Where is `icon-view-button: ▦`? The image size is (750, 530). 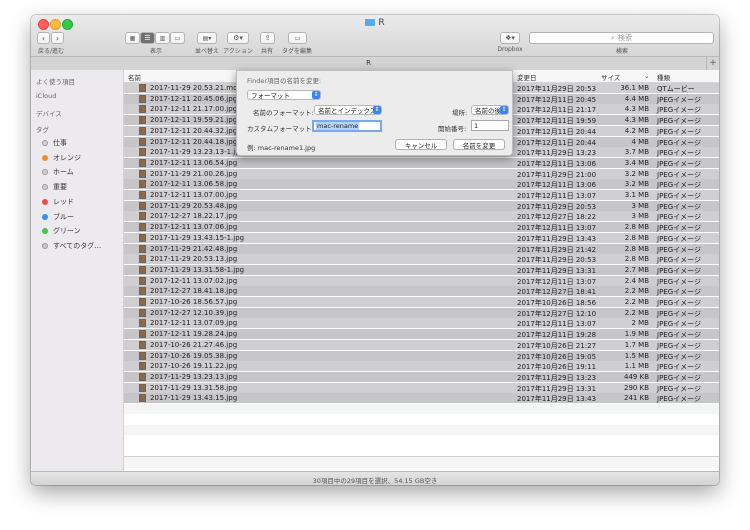
icon-view-button: ▦ is located at coordinates (132, 38).